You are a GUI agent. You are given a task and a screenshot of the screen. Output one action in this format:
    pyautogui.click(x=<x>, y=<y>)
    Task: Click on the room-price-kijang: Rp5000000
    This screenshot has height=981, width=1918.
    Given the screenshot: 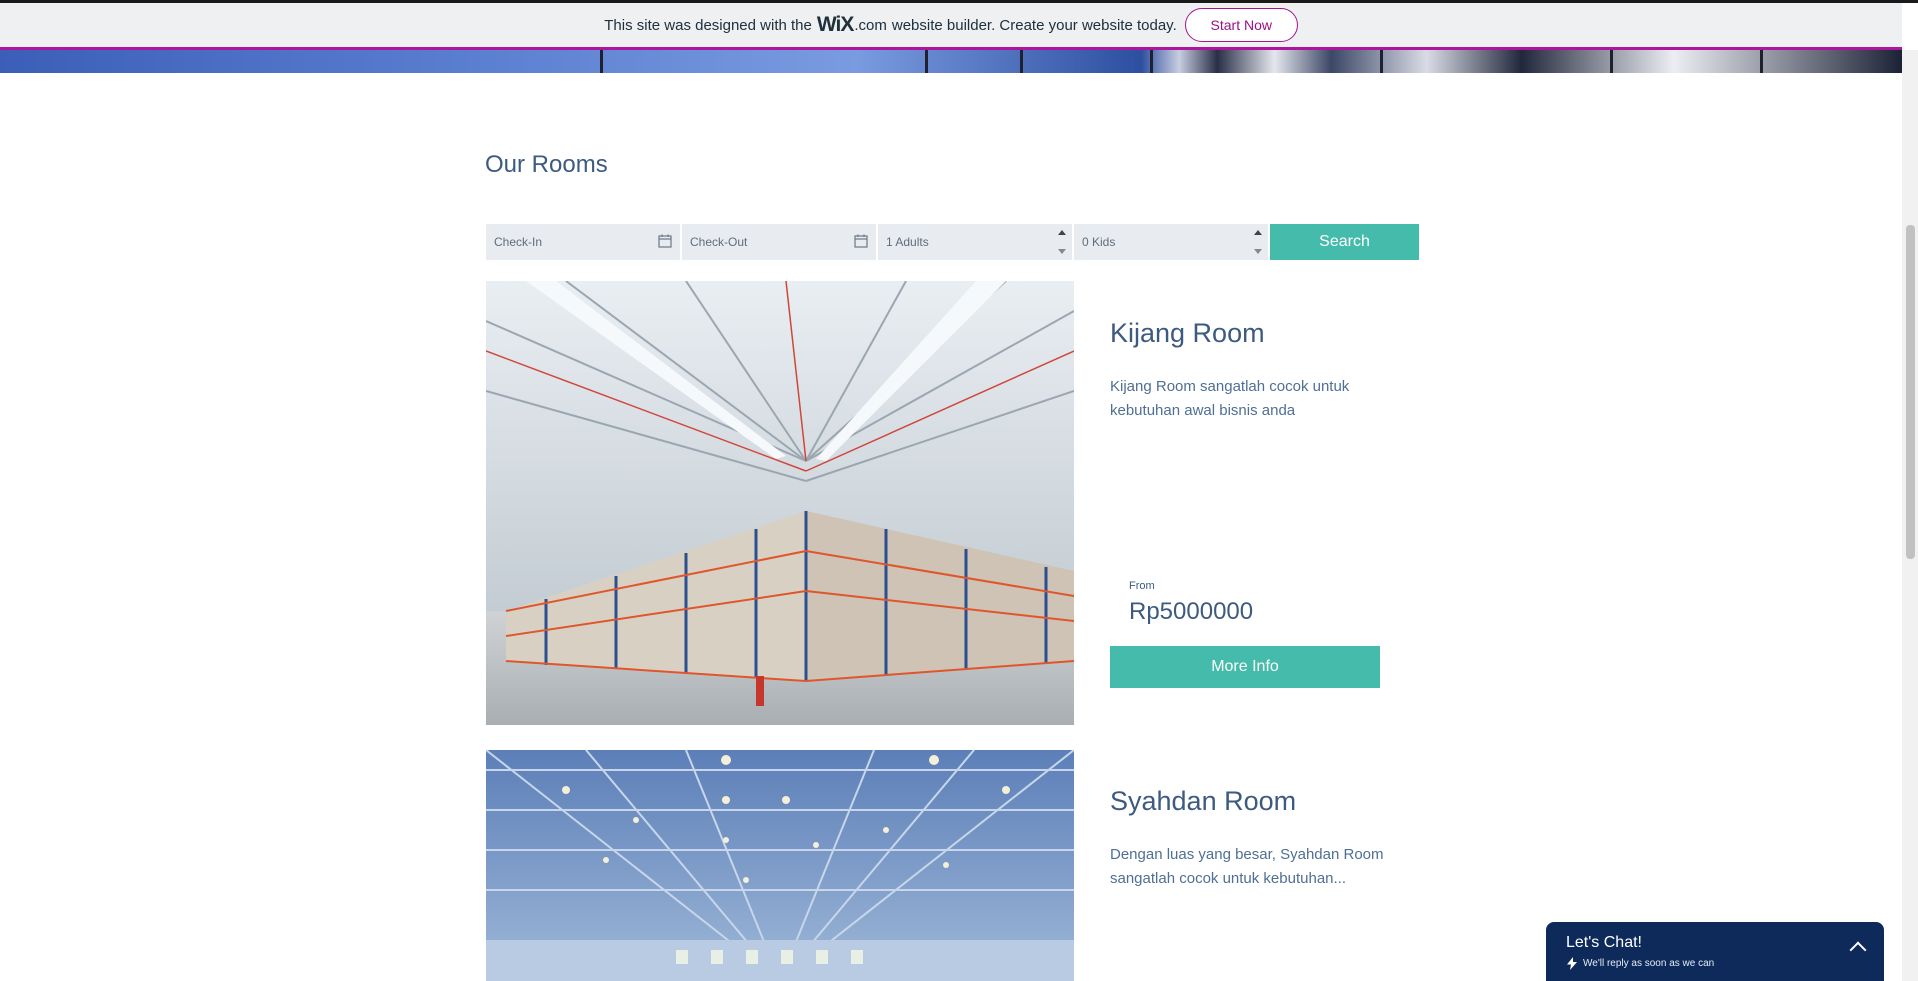 What is the action you would take?
    pyautogui.click(x=1191, y=611)
    